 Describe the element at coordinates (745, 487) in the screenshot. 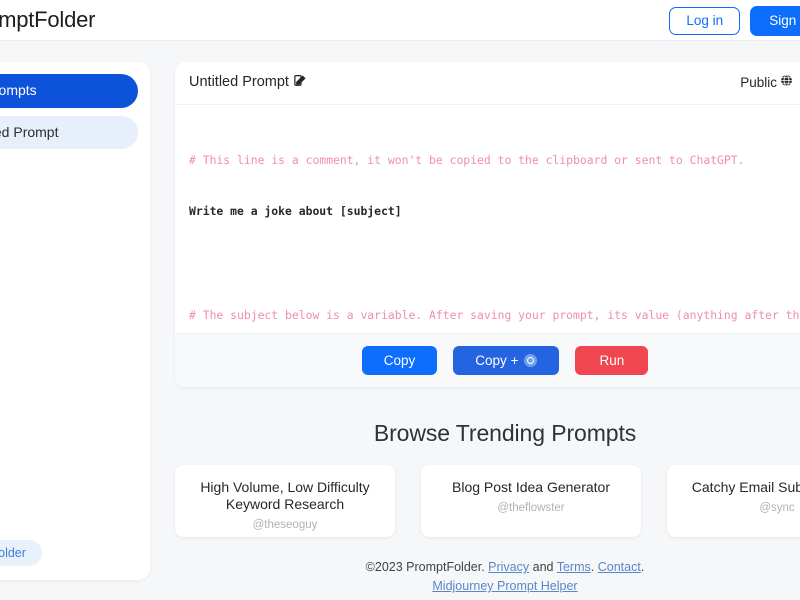

I see `trending-card-title: Catchy Email Subject Lines` at that location.